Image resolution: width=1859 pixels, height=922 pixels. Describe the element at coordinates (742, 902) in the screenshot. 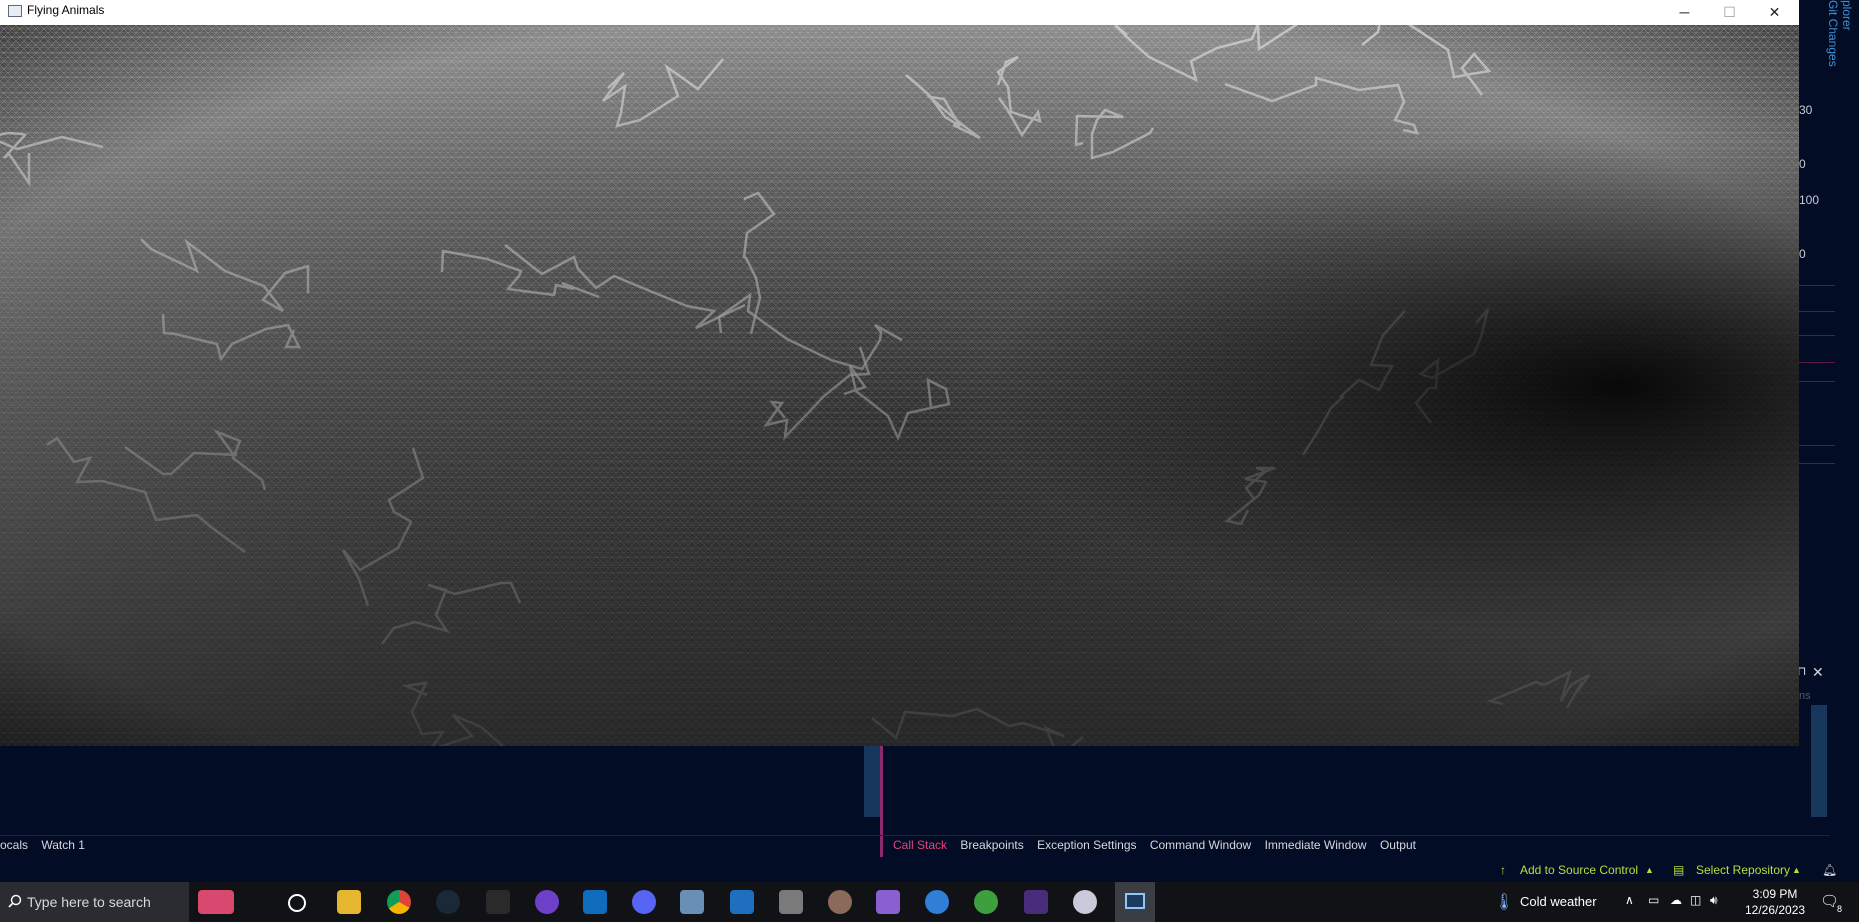

I see `store-icon` at that location.